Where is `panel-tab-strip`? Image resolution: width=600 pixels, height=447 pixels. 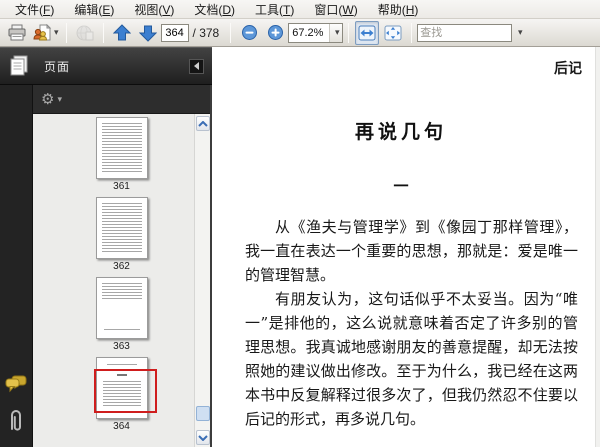 panel-tab-strip is located at coordinates (16, 266).